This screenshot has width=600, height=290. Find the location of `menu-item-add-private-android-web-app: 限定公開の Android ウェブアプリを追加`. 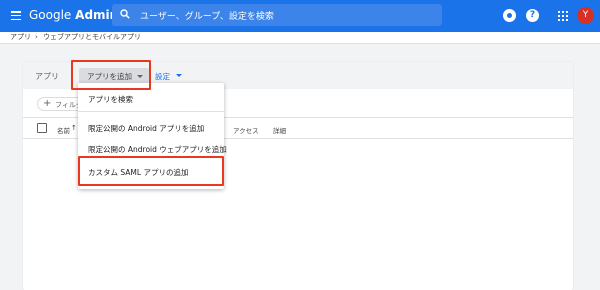

menu-item-add-private-android-web-app: 限定公開の Android ウェブアプリを追加 is located at coordinates (152, 149).